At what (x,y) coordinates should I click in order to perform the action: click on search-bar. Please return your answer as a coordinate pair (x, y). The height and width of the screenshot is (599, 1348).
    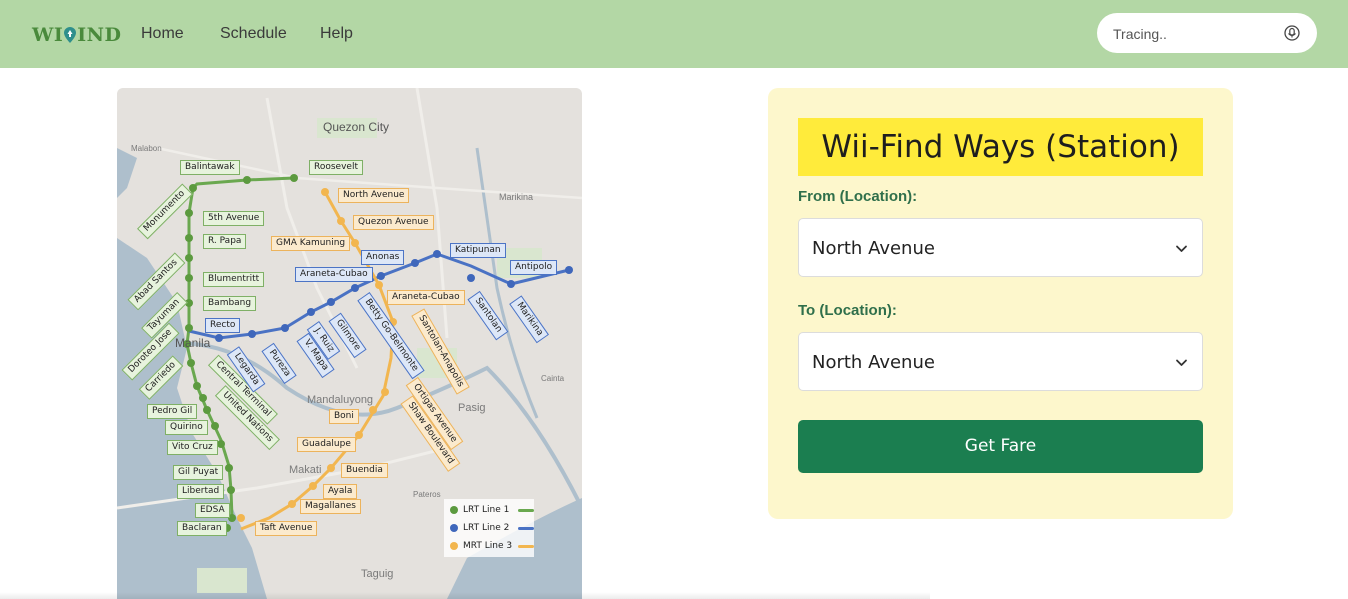
    Looking at the image, I should click on (1207, 33).